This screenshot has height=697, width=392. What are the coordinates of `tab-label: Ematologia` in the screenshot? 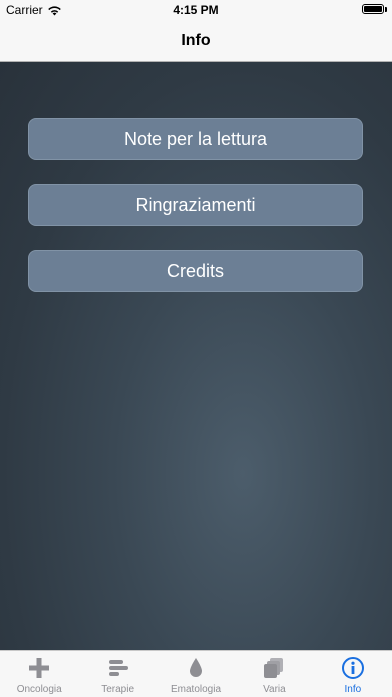 It's located at (196, 689).